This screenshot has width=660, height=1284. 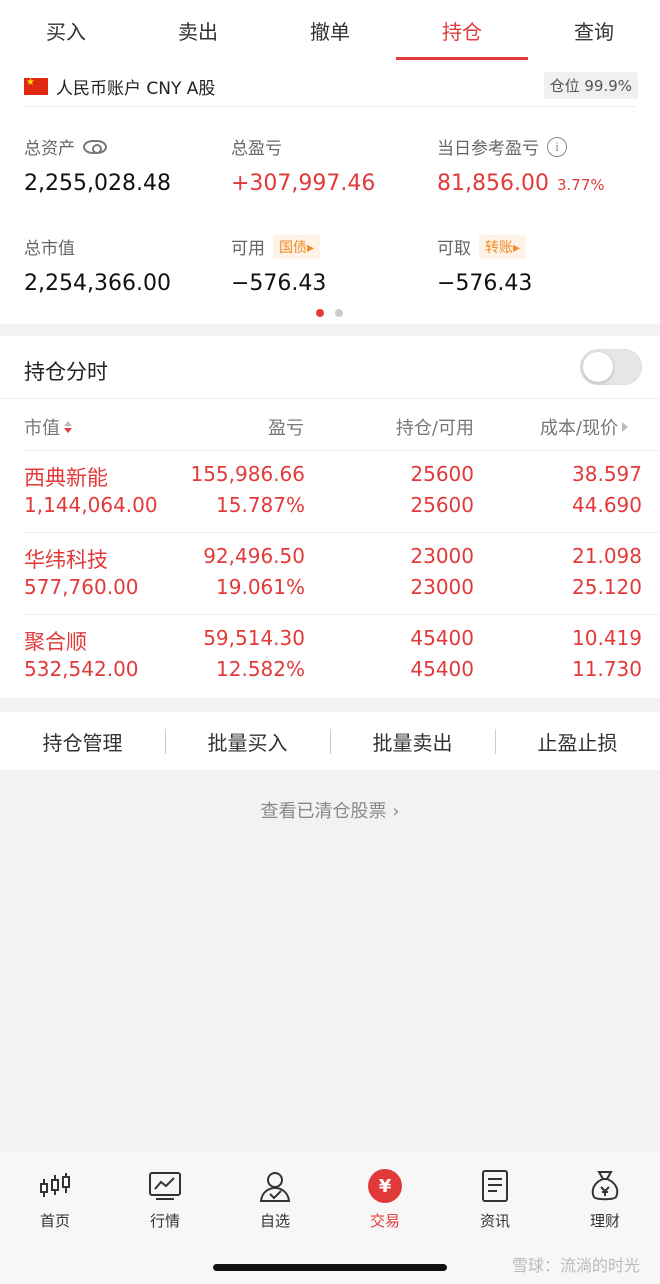 I want to click on total-assets-label-text: 总资产, so click(x=49, y=149).